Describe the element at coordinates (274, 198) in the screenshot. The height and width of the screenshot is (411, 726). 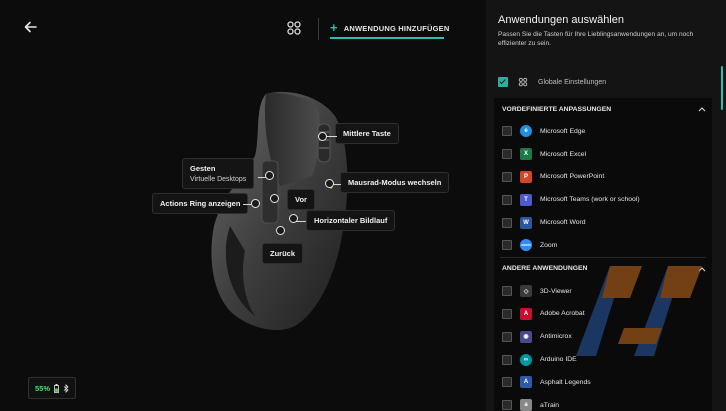
I see `hotspot-forward` at that location.